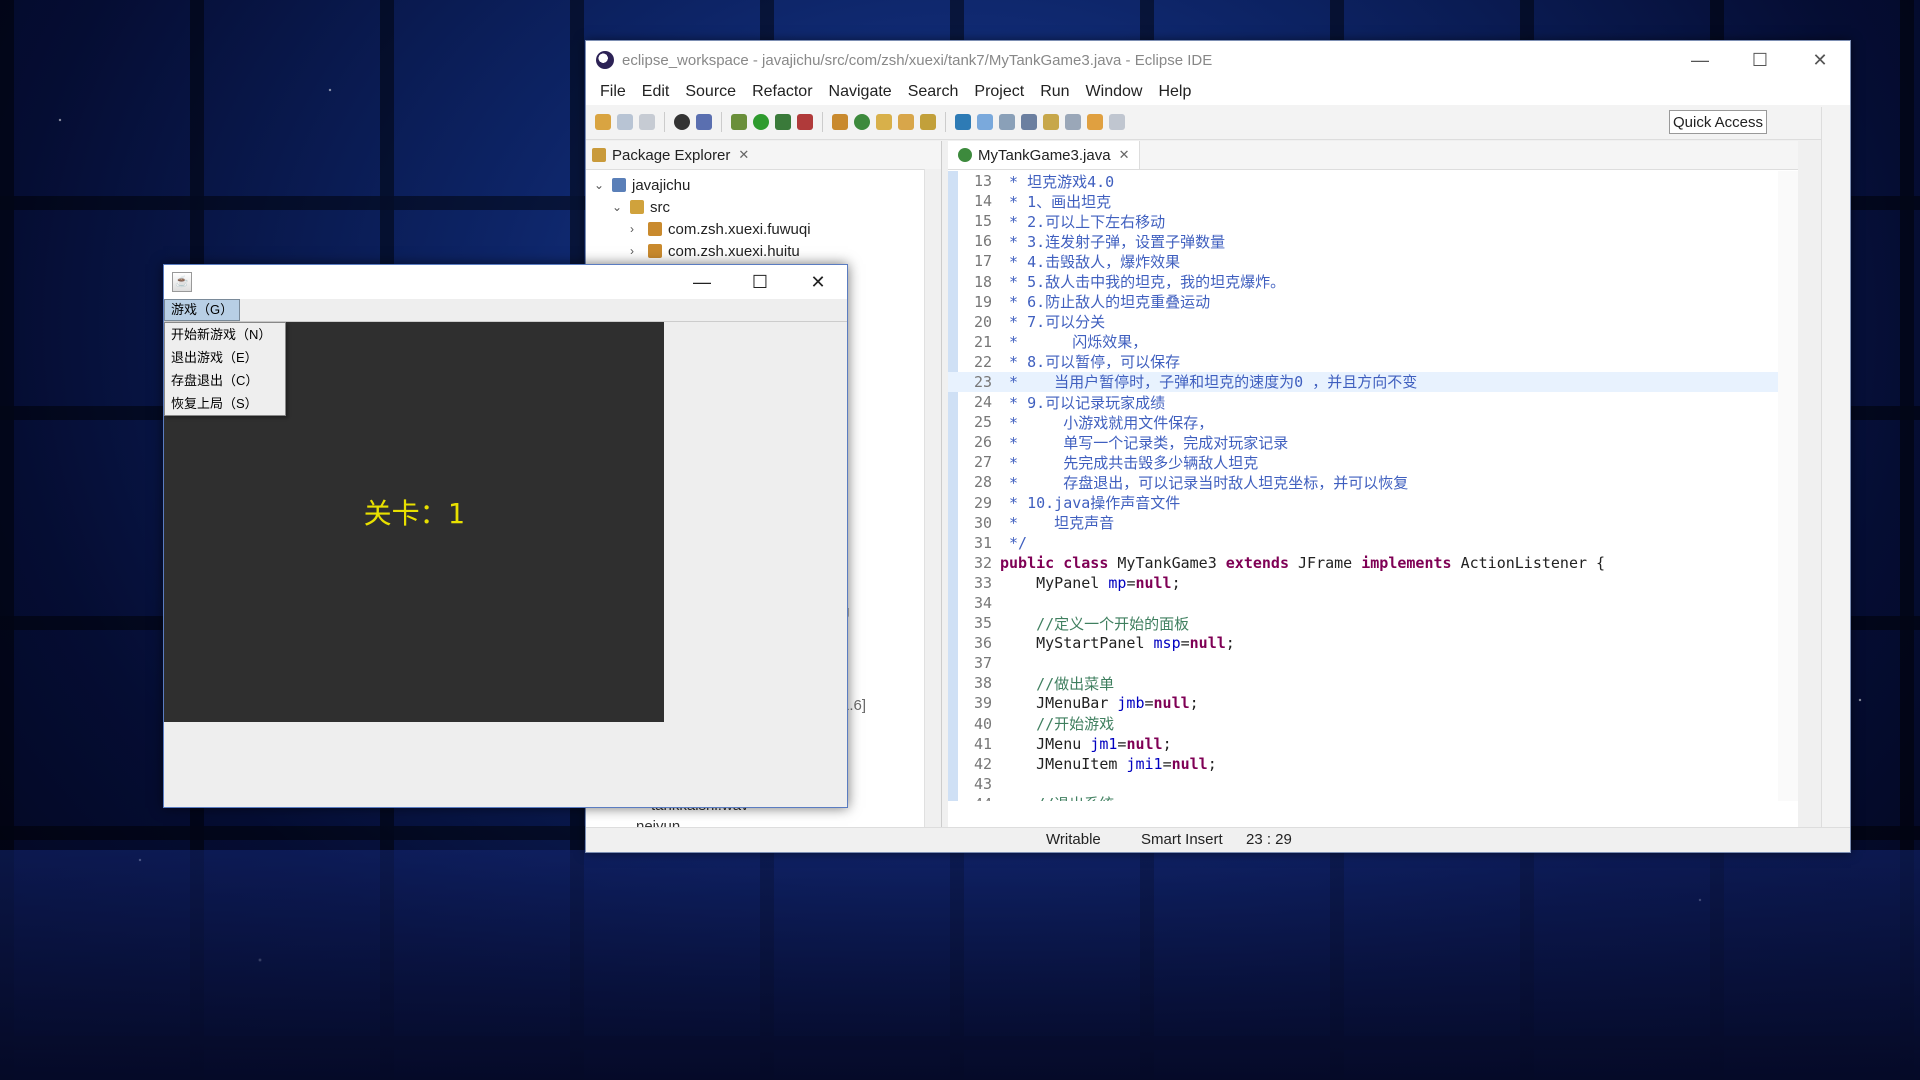  What do you see at coordinates (840, 122) in the screenshot?
I see `new-java-package-icon` at bounding box center [840, 122].